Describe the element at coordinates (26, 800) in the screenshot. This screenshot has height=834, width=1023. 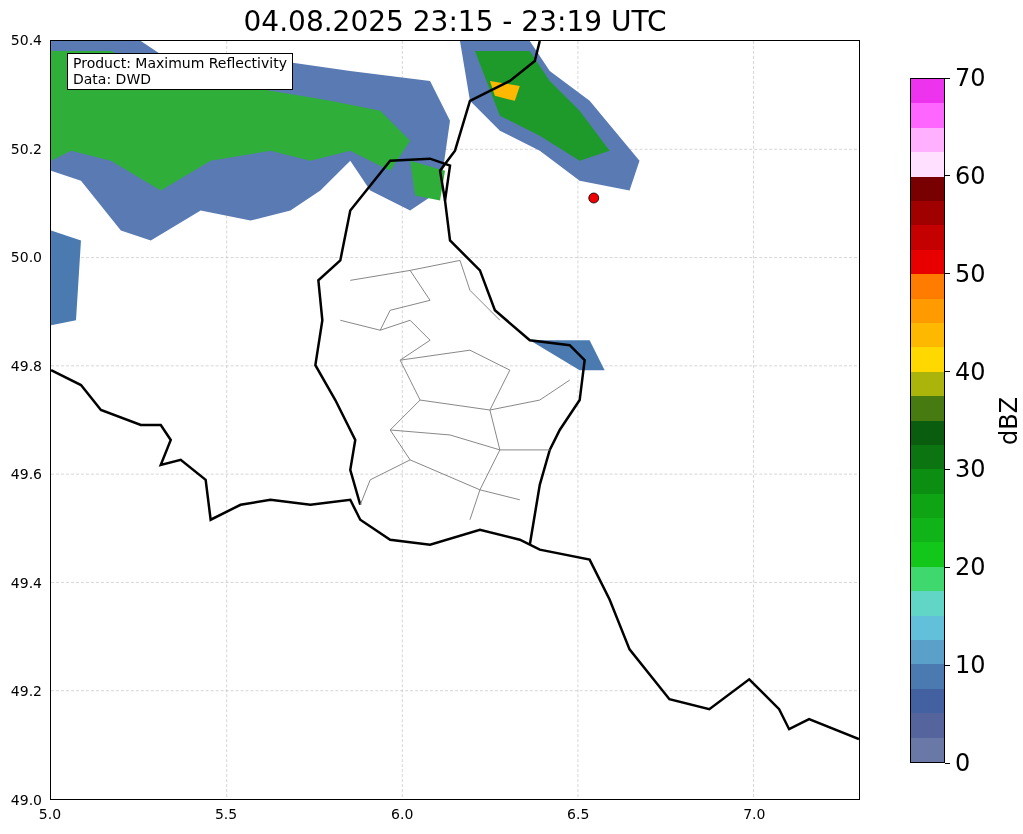
I see `y-tick-label: 49.0` at that location.